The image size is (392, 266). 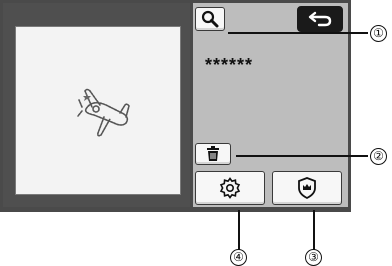 I want to click on trash-icon, so click(x=213, y=153).